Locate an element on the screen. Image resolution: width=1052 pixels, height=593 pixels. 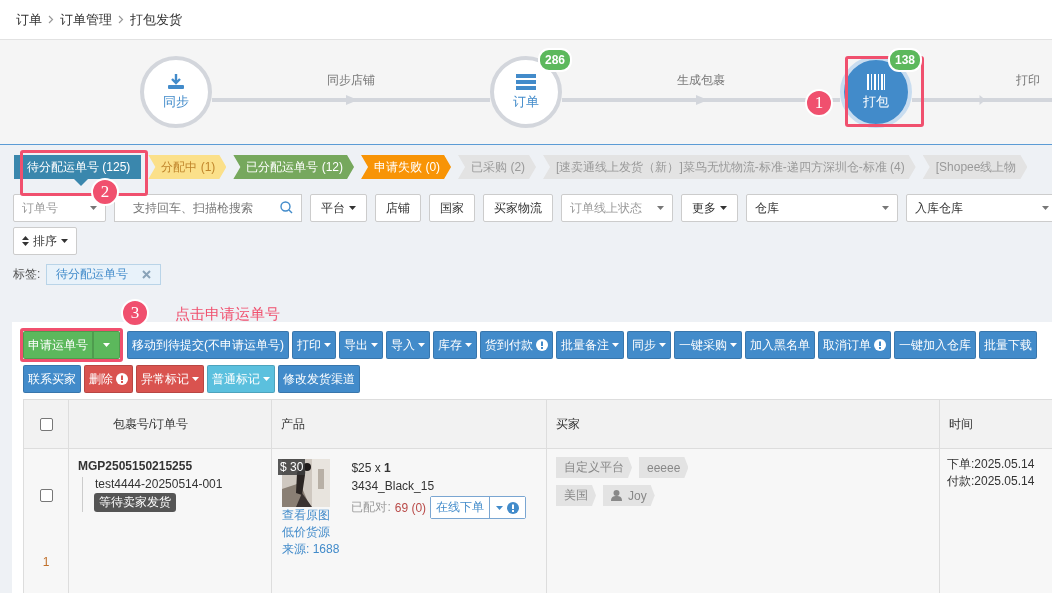
count-badge: 286 is located at coordinates (554, 60).